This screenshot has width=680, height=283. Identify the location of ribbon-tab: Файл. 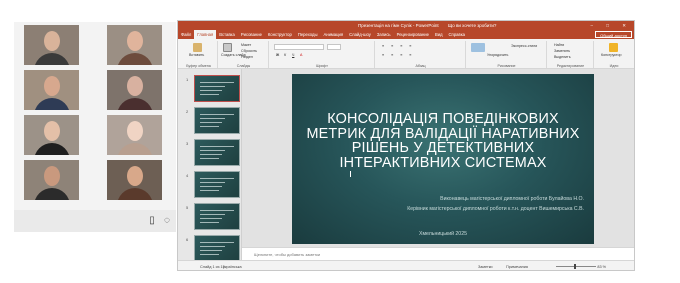
(186, 34).